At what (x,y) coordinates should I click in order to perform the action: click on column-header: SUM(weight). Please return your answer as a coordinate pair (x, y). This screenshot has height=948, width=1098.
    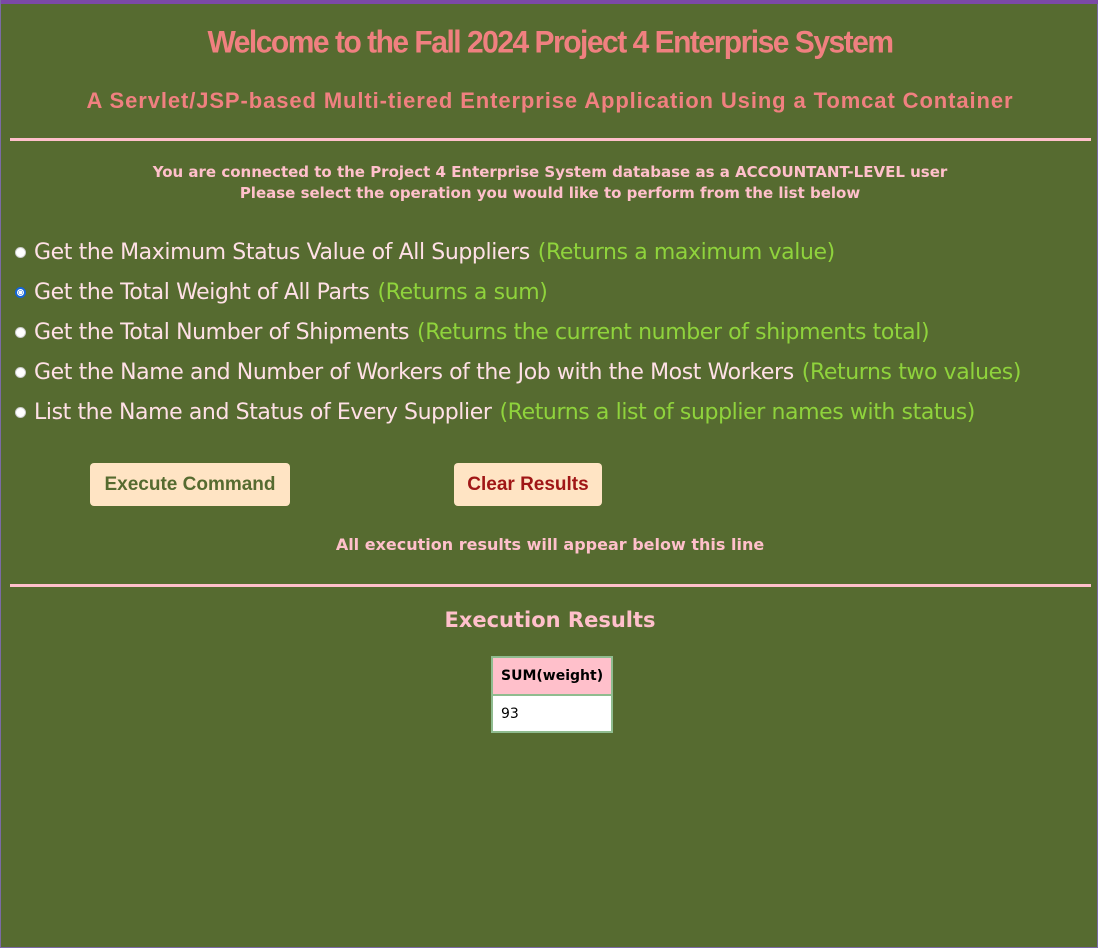
    Looking at the image, I should click on (552, 676).